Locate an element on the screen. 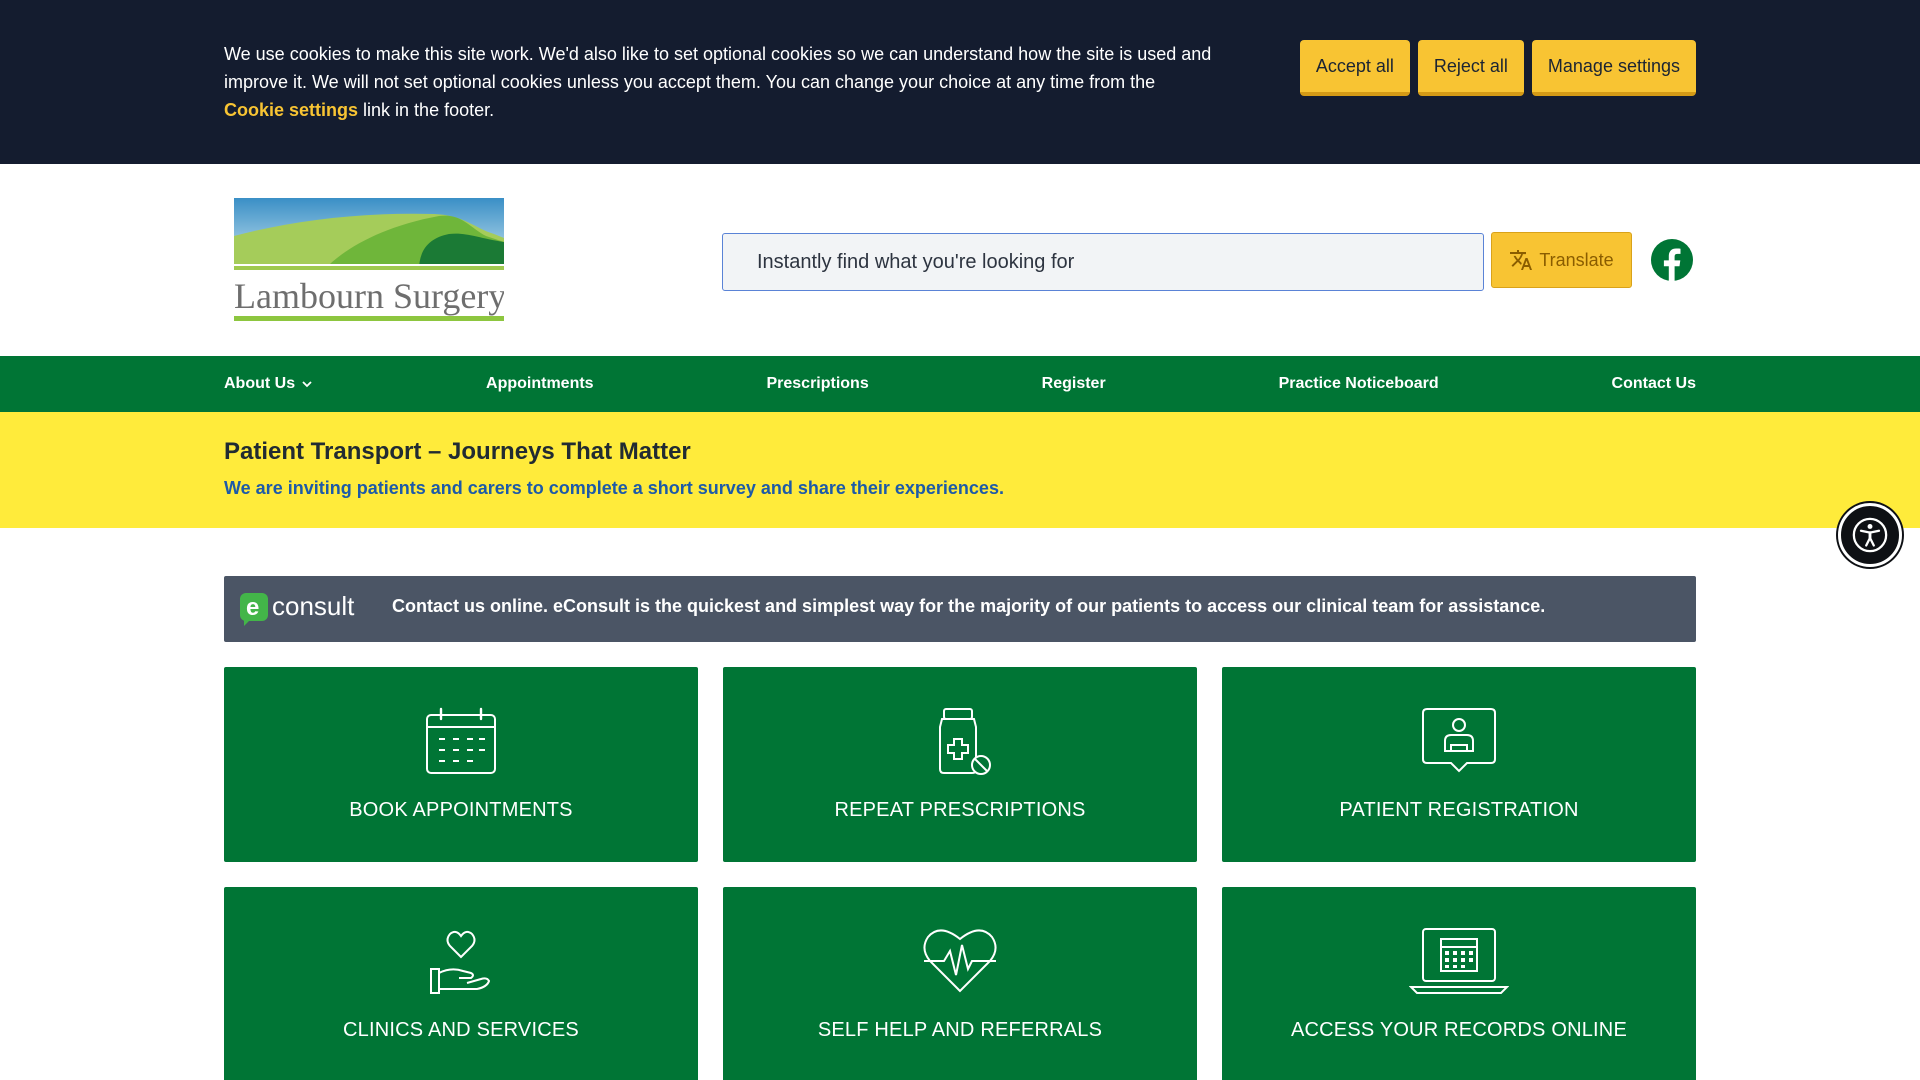 Image resolution: width=1920 pixels, height=1080 pixels. tile-label: ACCESS YOUR RECORDS ONLINE is located at coordinates (1458, 1030).